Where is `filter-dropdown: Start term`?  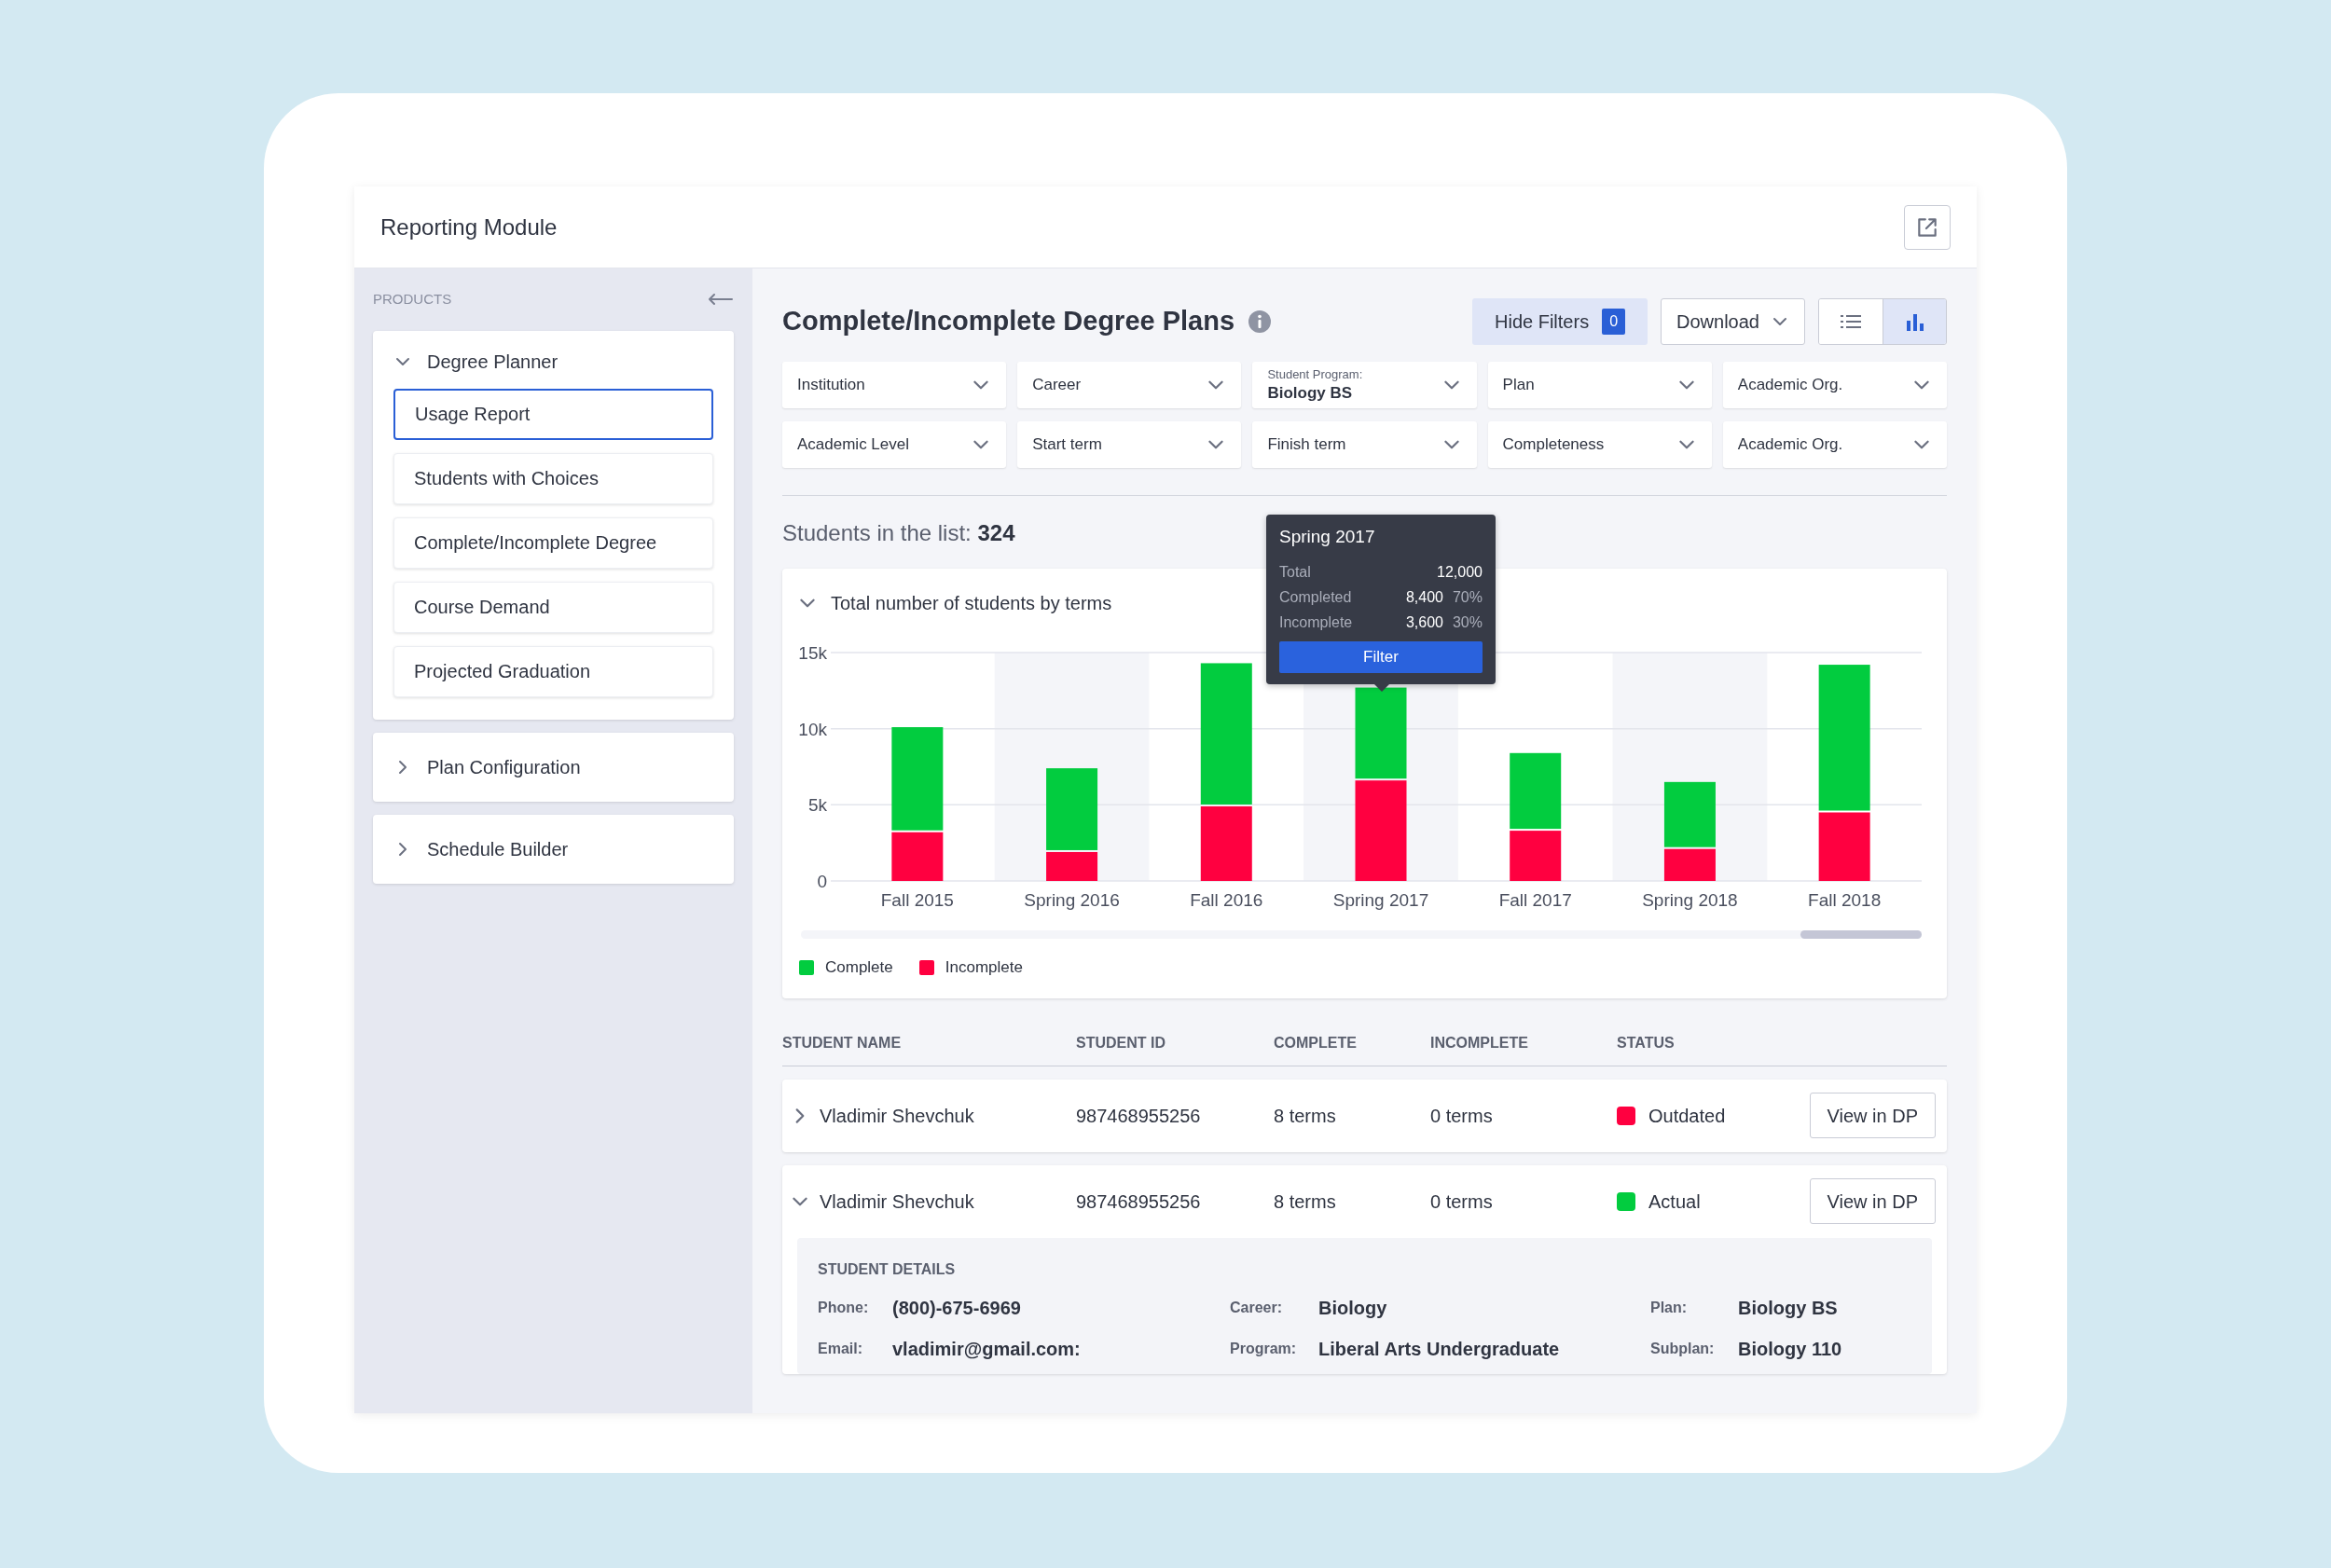
filter-dropdown: Start term is located at coordinates (1129, 444).